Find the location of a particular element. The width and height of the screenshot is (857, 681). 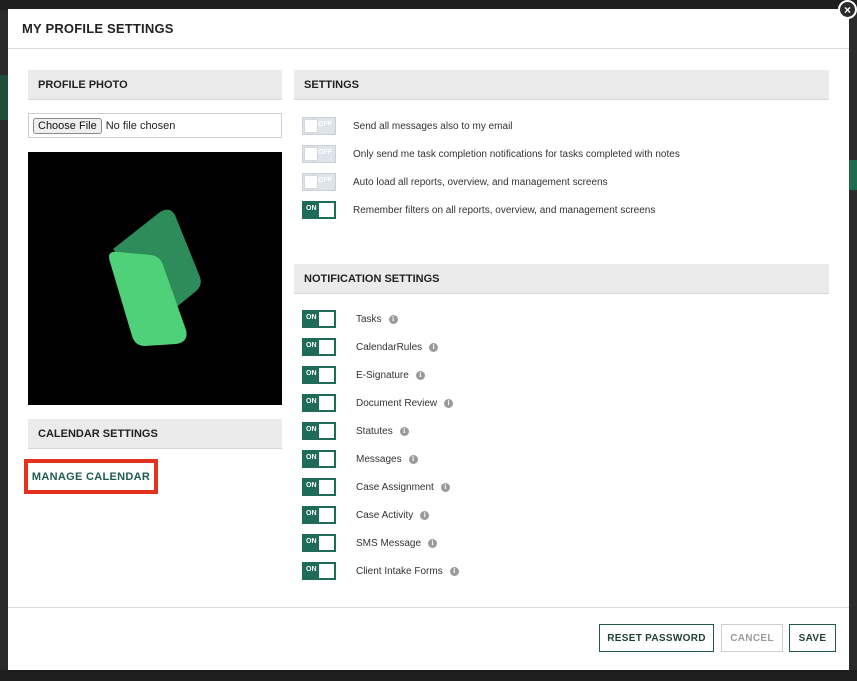

setting-label: Send all messages also to my email is located at coordinates (433, 126).